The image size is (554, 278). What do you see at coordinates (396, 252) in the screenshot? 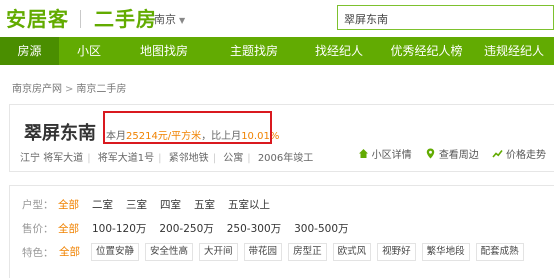
I see `filter-tag: 视野好` at bounding box center [396, 252].